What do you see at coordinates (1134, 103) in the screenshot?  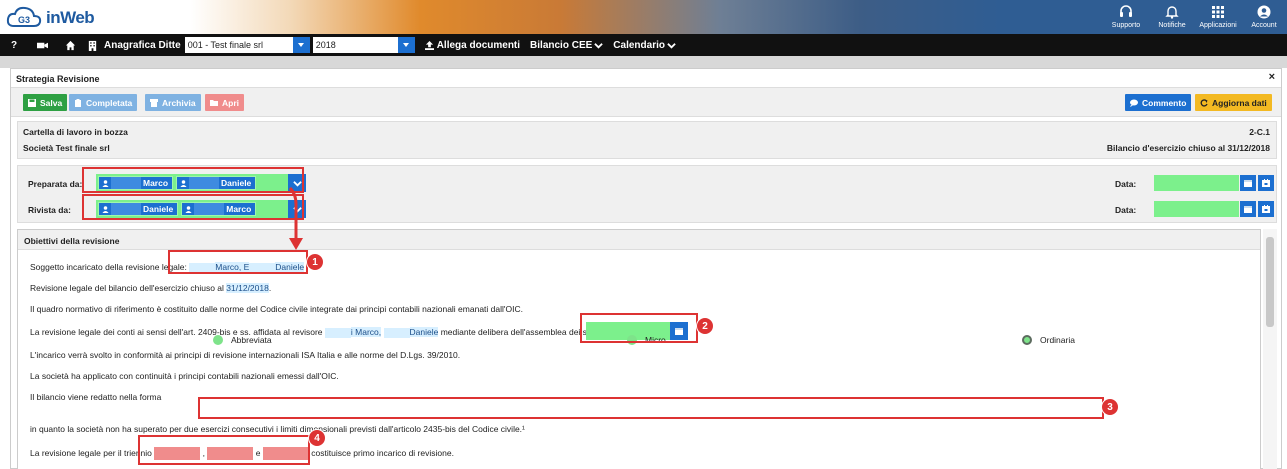 I see `comment-icon` at bounding box center [1134, 103].